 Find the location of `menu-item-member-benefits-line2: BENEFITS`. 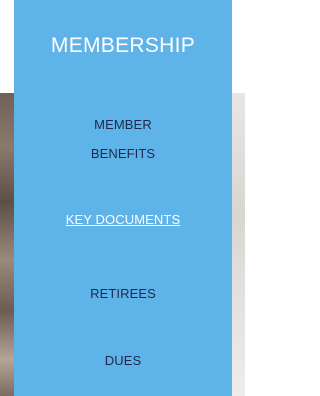

menu-item-member-benefits-line2: BENEFITS is located at coordinates (123, 153).